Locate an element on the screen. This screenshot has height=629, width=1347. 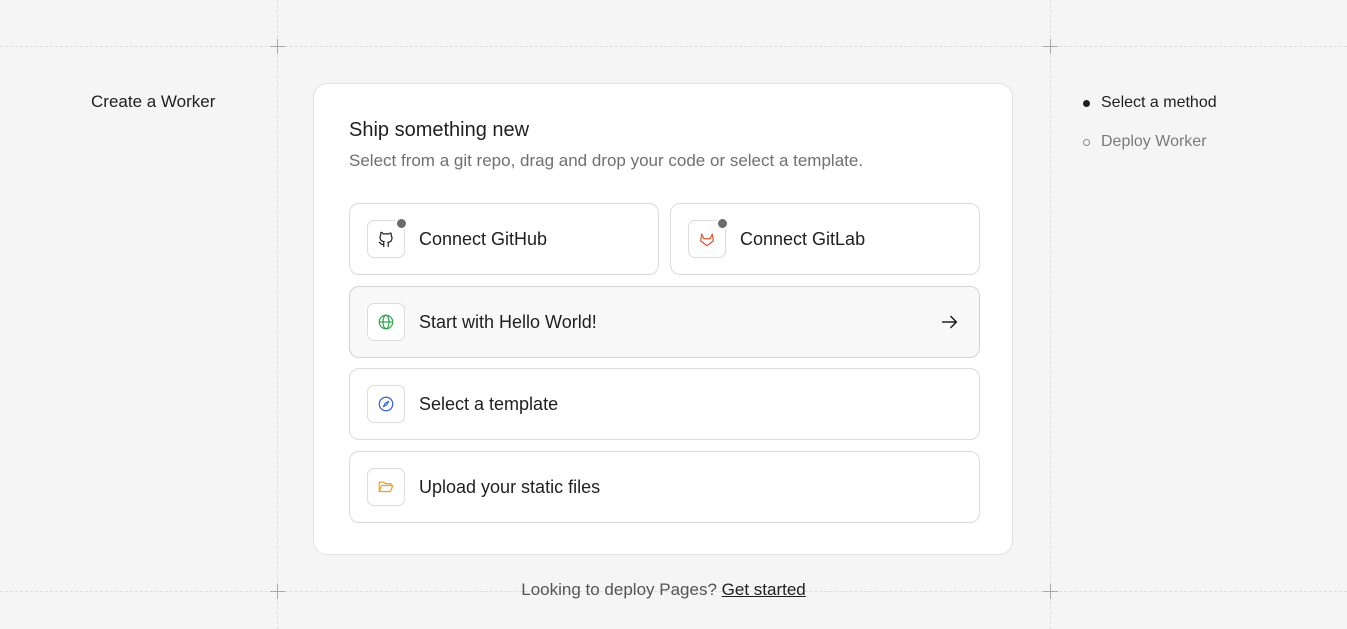
option-label: Upload your static files is located at coordinates (510, 486).